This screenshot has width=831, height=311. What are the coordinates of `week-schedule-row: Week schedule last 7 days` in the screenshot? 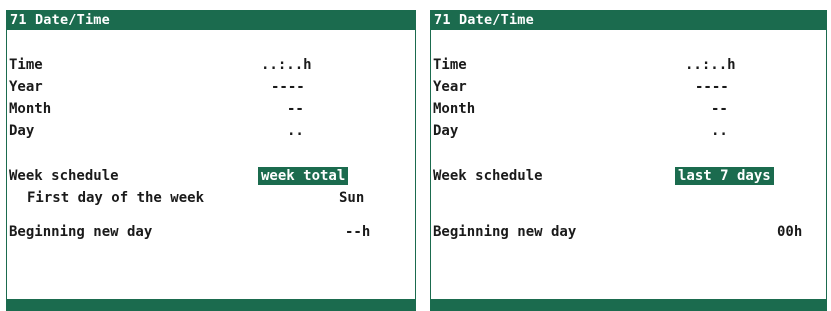 It's located at (629, 176).